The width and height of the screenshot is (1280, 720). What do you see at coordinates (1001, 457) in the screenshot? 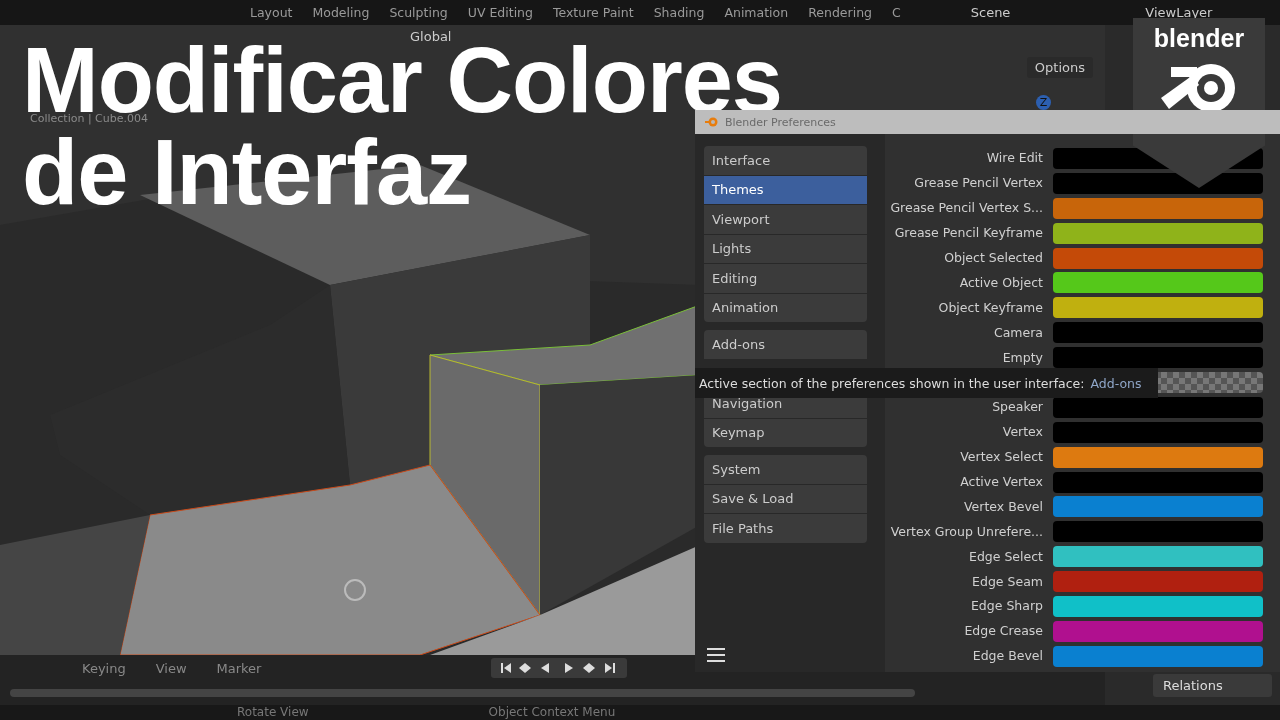
I see `color-label: Vertex Select` at bounding box center [1001, 457].